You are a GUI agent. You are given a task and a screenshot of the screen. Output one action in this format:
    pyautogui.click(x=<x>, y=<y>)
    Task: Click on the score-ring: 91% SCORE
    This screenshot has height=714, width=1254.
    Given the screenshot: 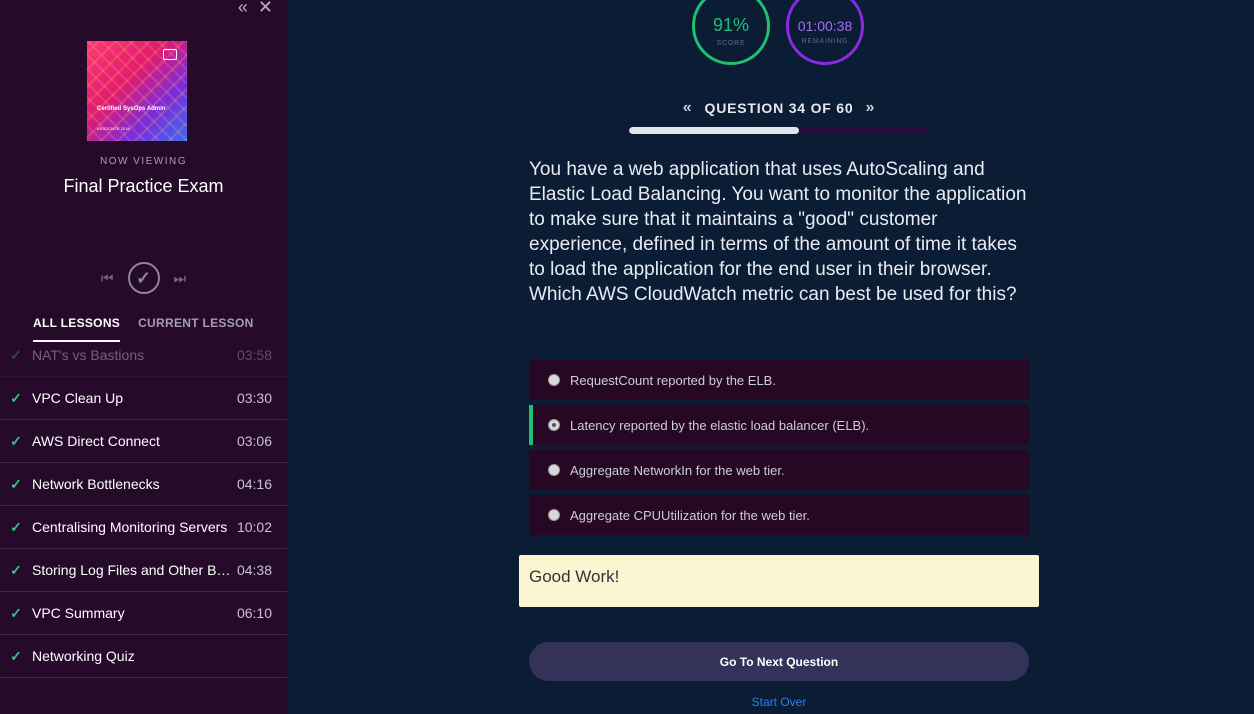 What is the action you would take?
    pyautogui.click(x=731, y=32)
    